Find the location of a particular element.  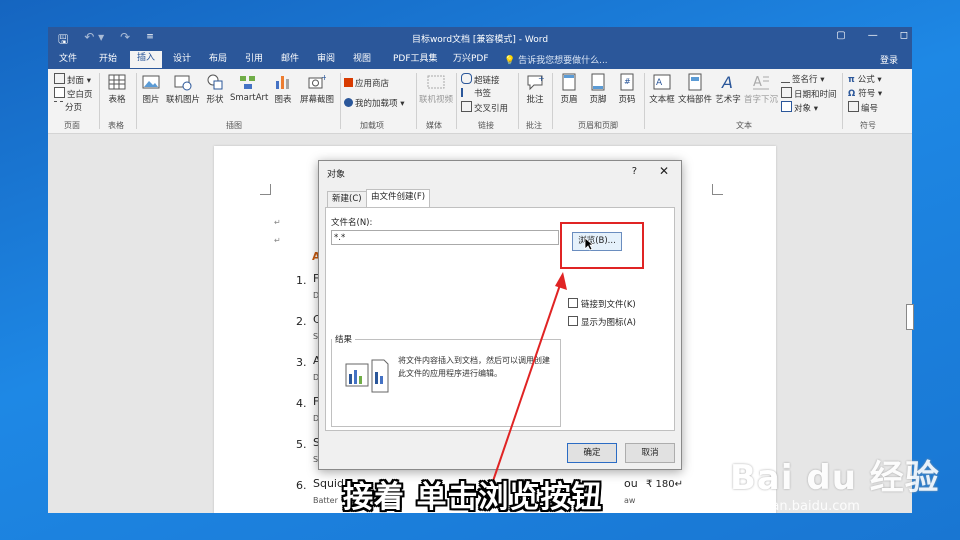

blank-page-button: 空白页 is located at coordinates (73, 93).